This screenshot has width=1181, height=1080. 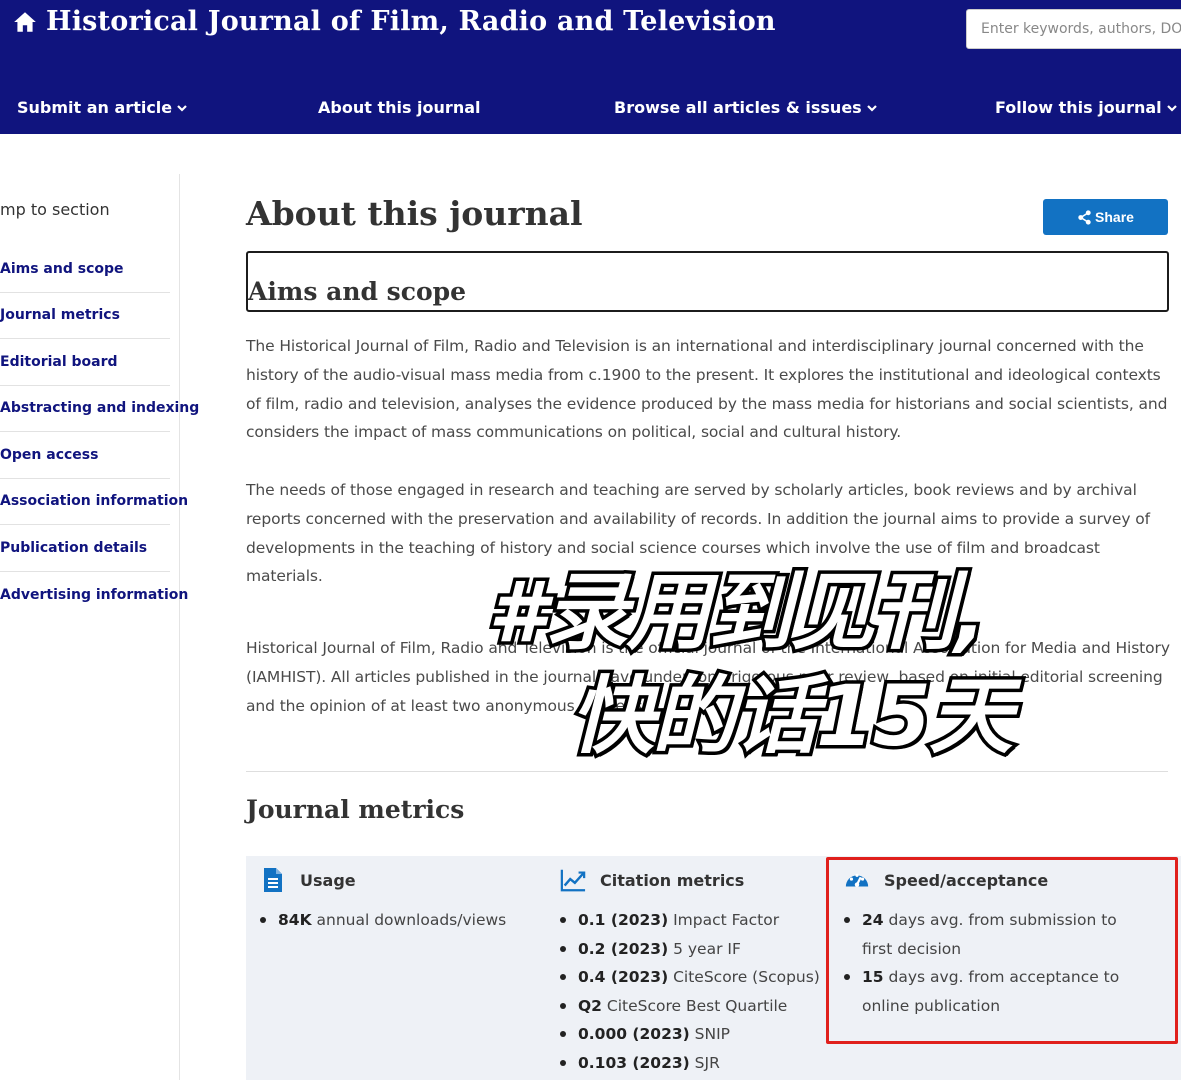 I want to click on line-chart-icon, so click(x=573, y=880).